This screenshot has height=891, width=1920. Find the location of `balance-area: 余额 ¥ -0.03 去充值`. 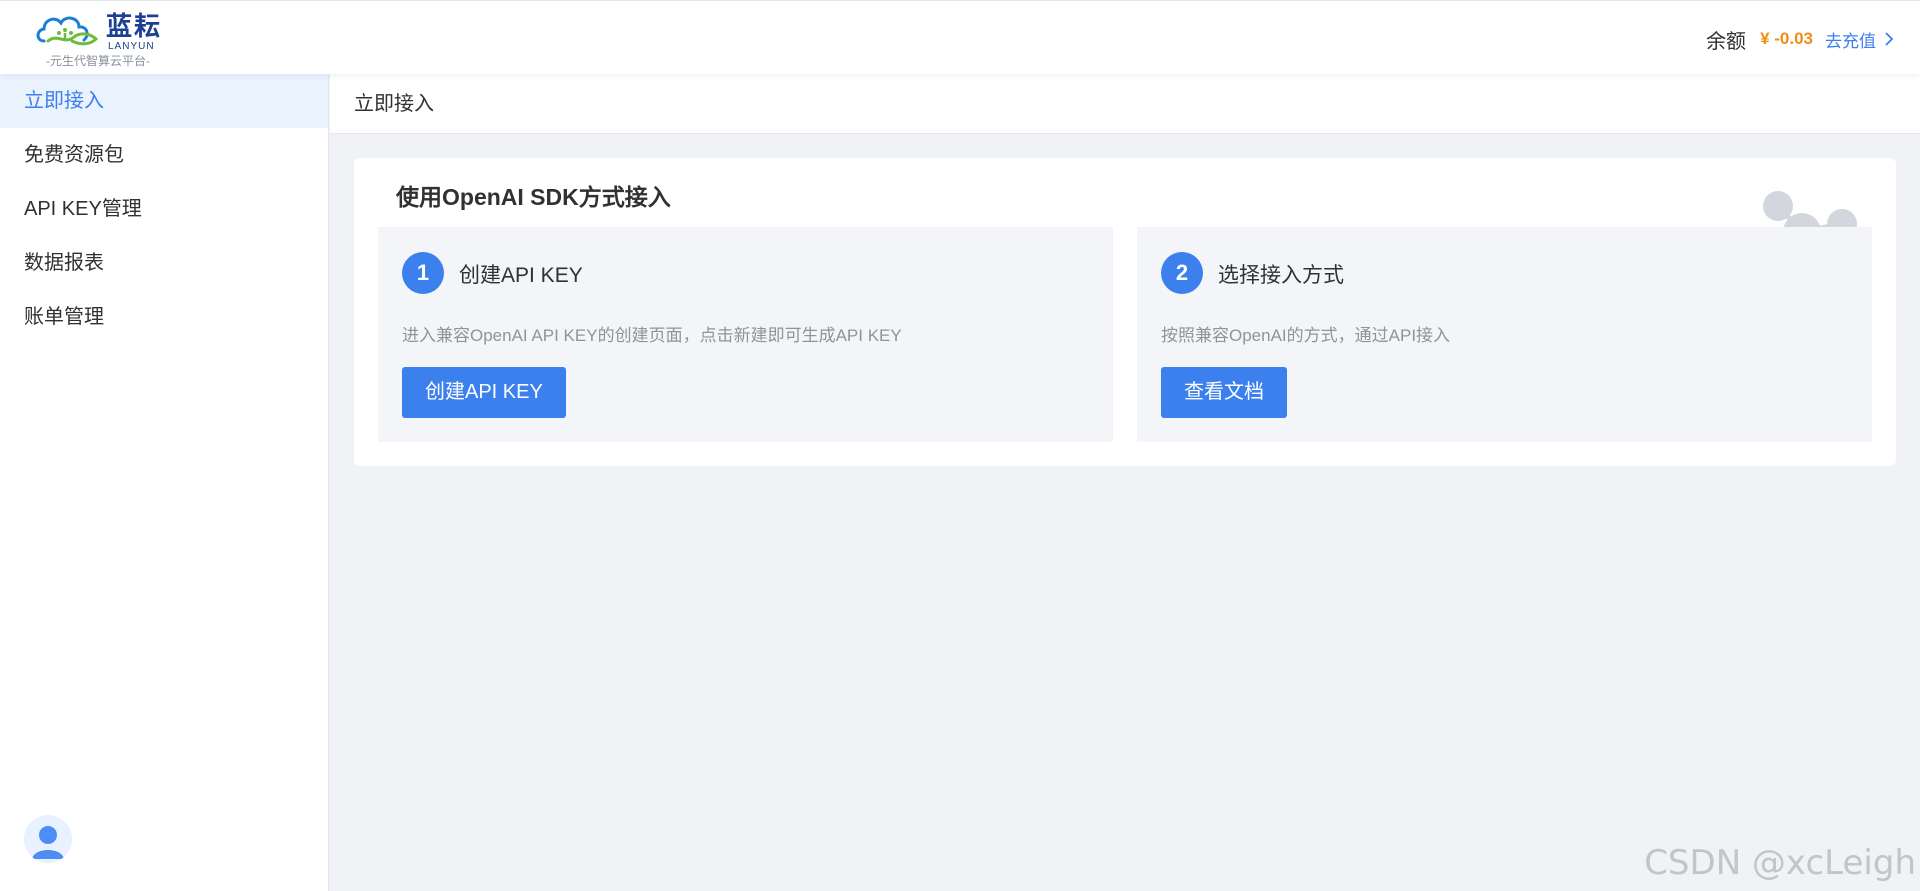

balance-area: 余额 ¥ -0.03 去充值 is located at coordinates (1800, 39).